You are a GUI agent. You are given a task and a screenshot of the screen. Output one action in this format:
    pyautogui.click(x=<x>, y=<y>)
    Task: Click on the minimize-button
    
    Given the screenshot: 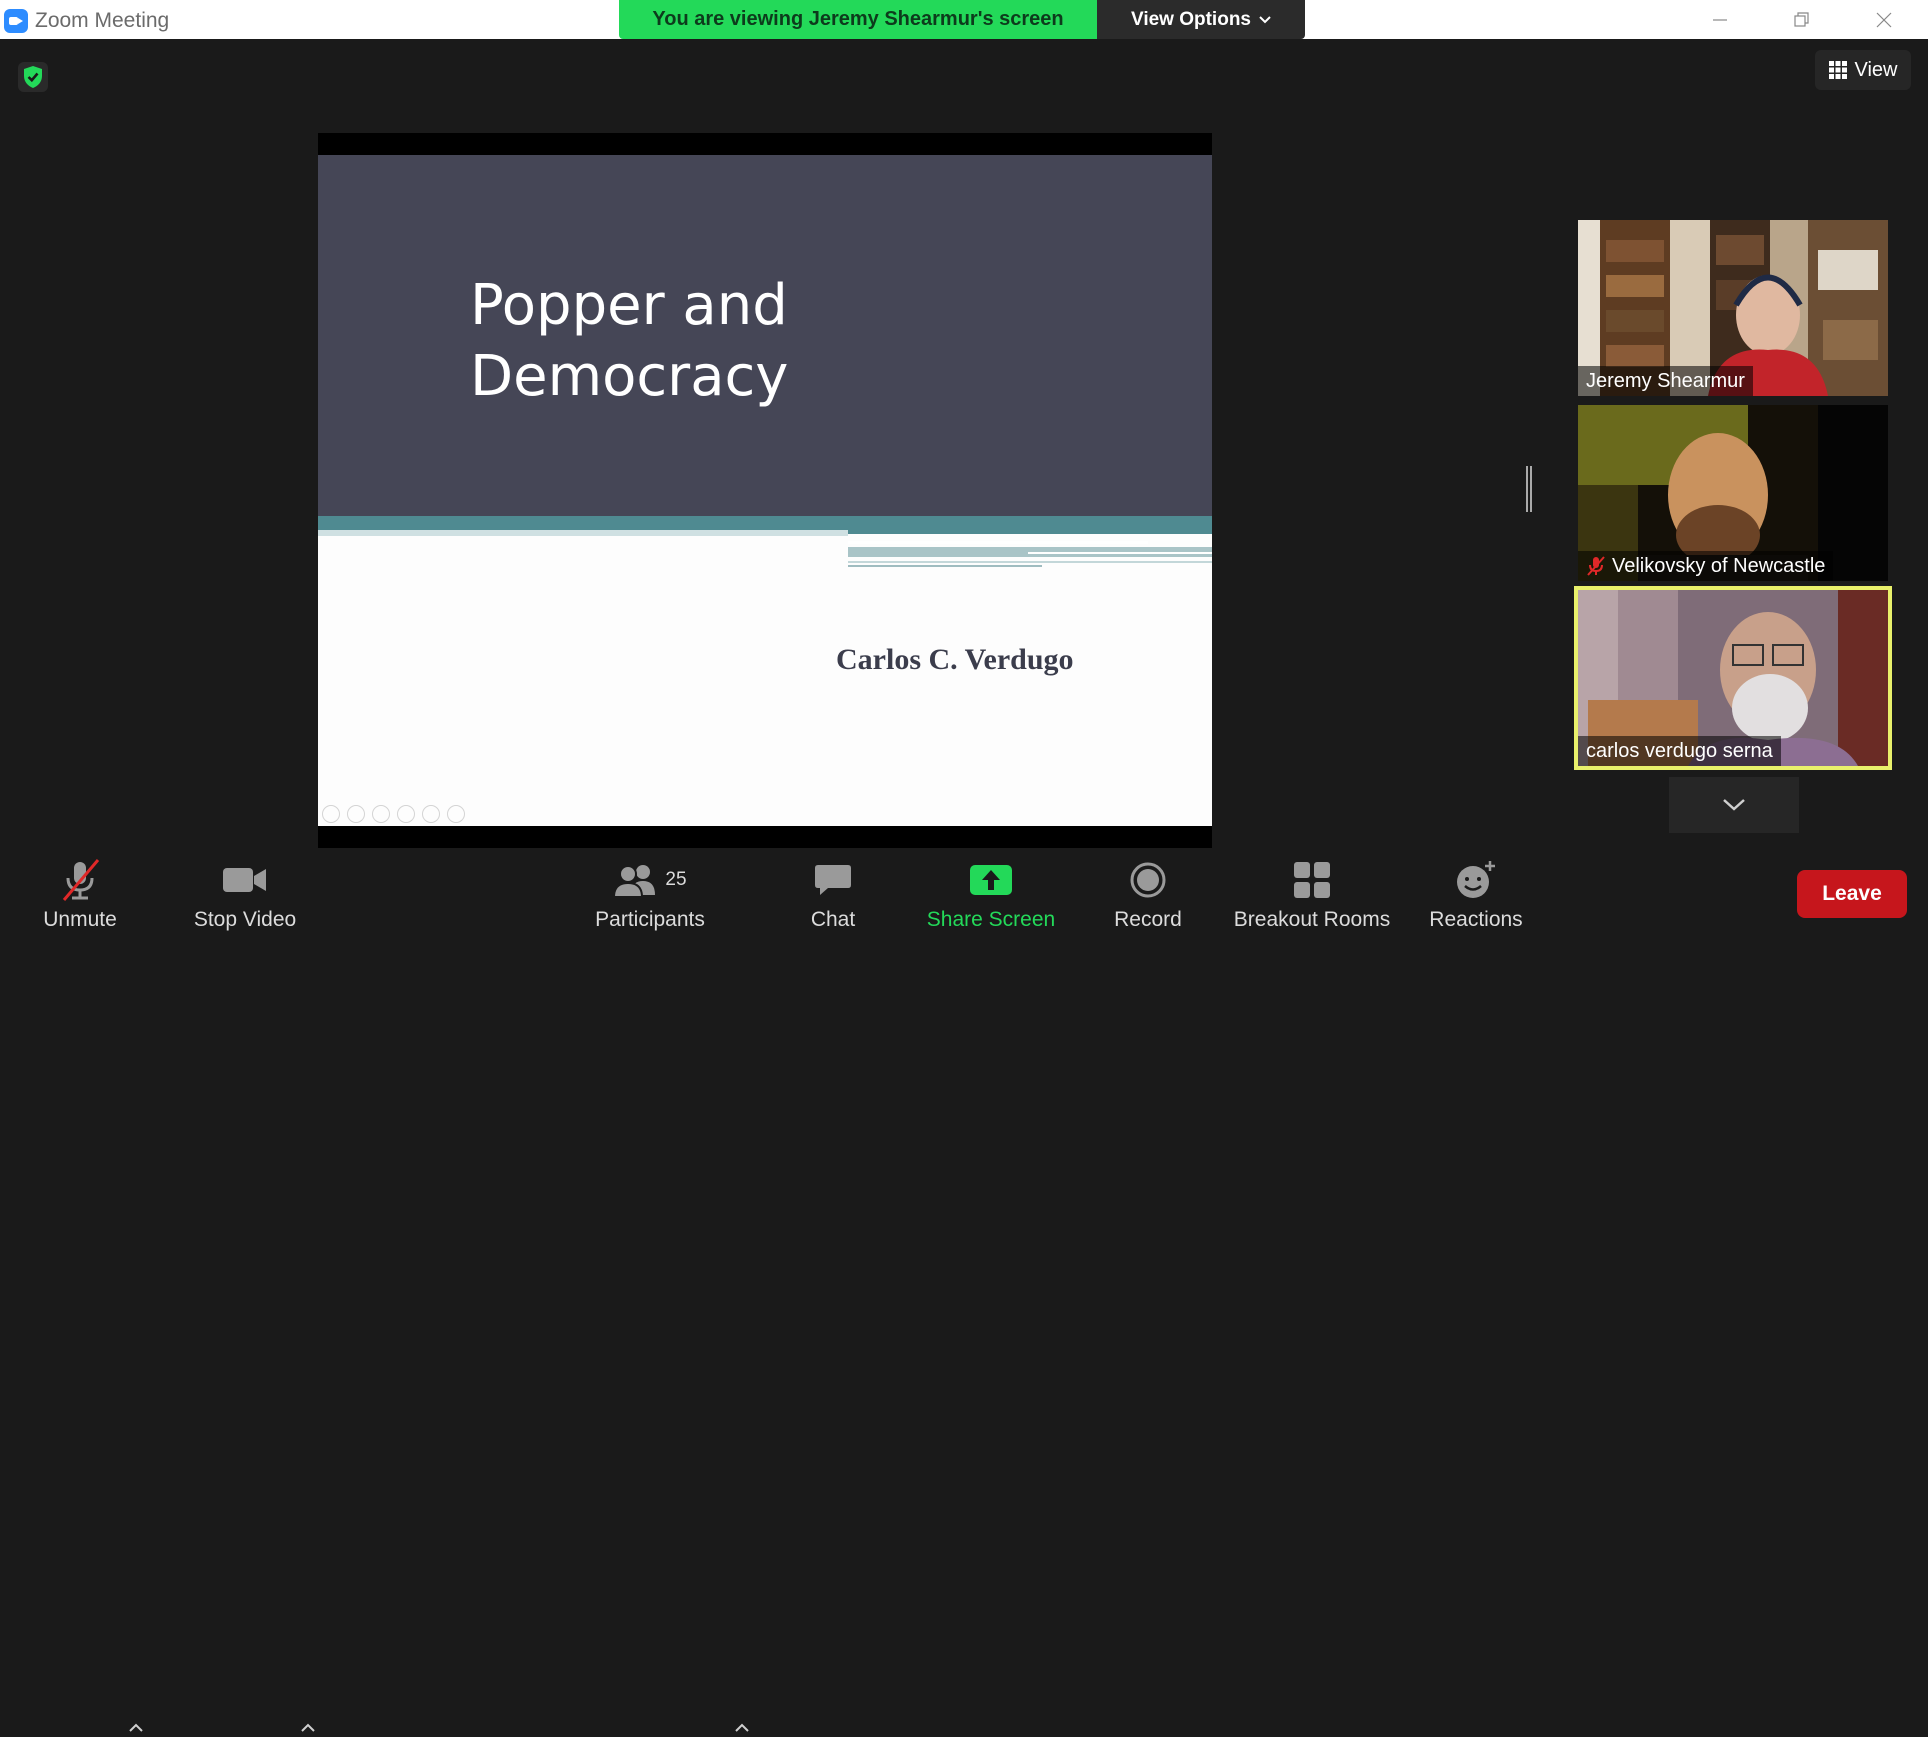 What is the action you would take?
    pyautogui.click(x=1720, y=20)
    